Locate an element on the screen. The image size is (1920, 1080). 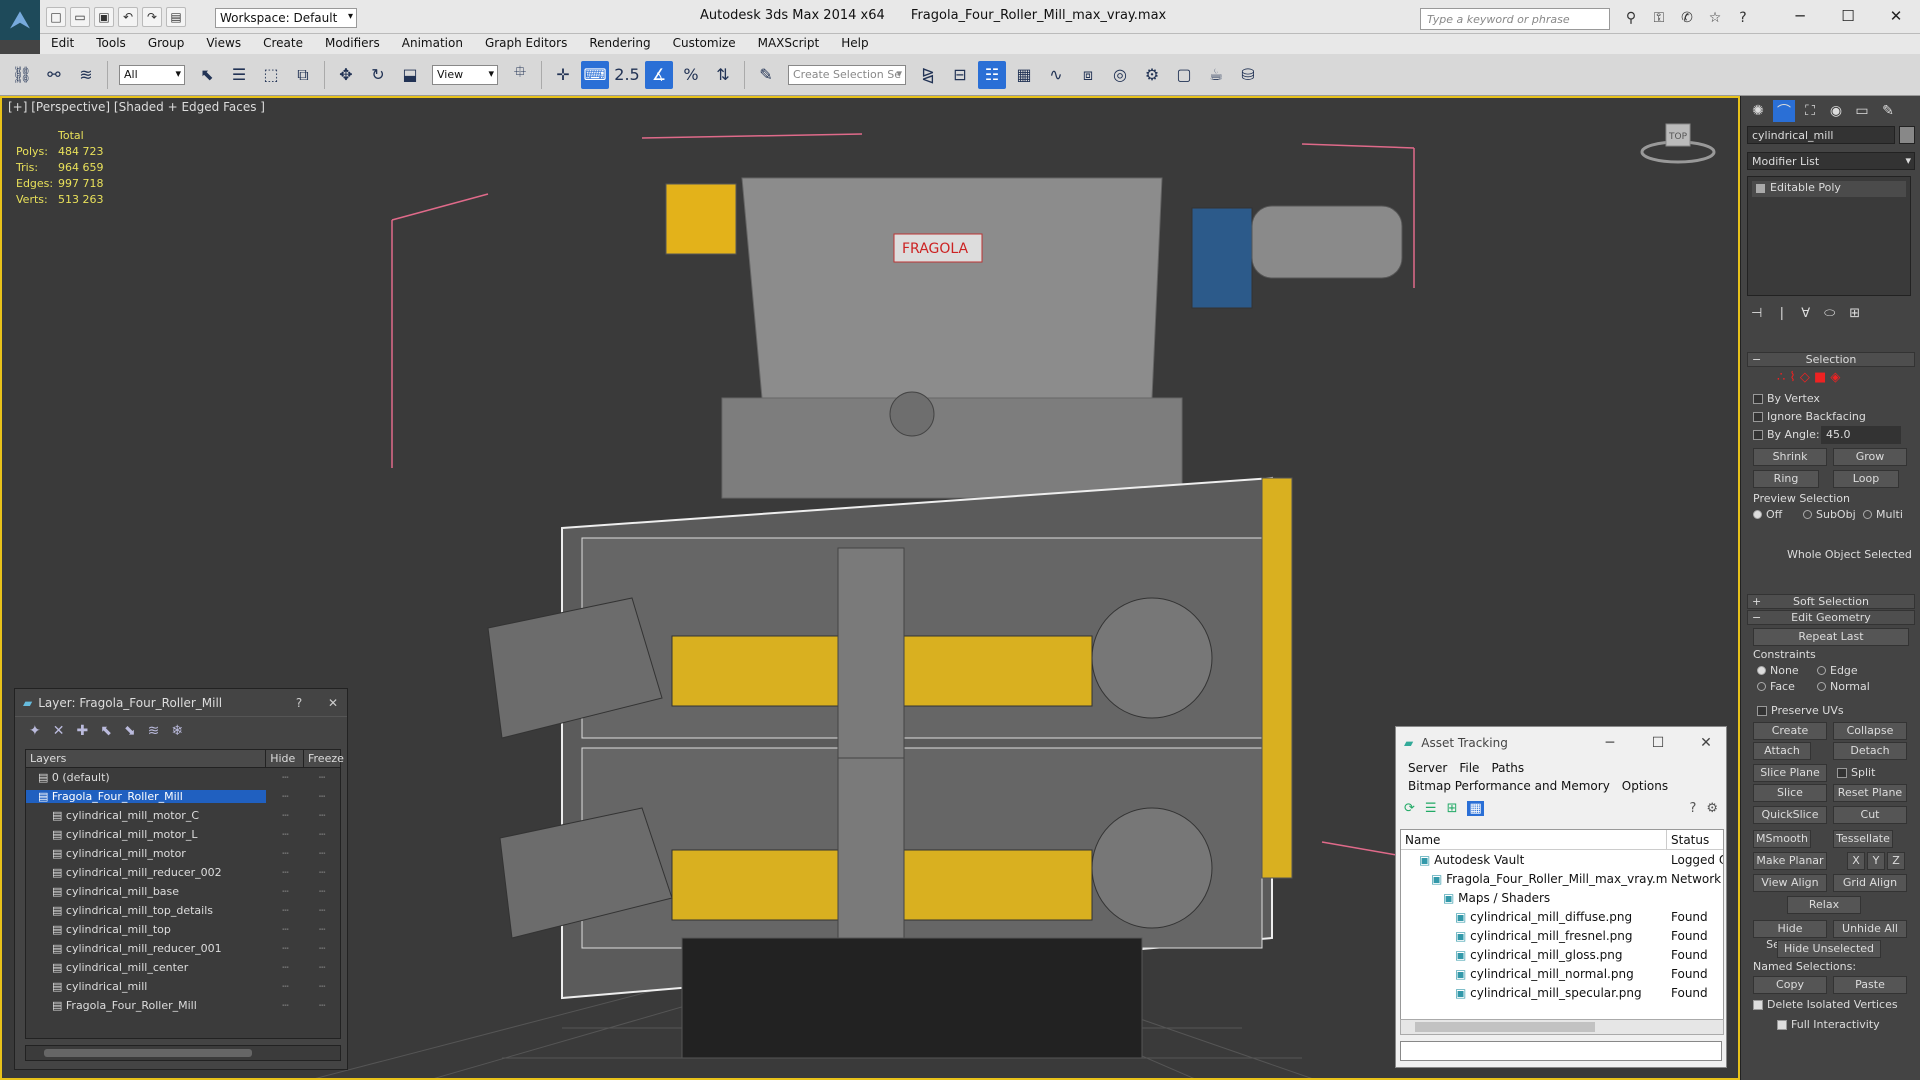
viewcube-icon: TOP is located at coordinates (1678, 140).